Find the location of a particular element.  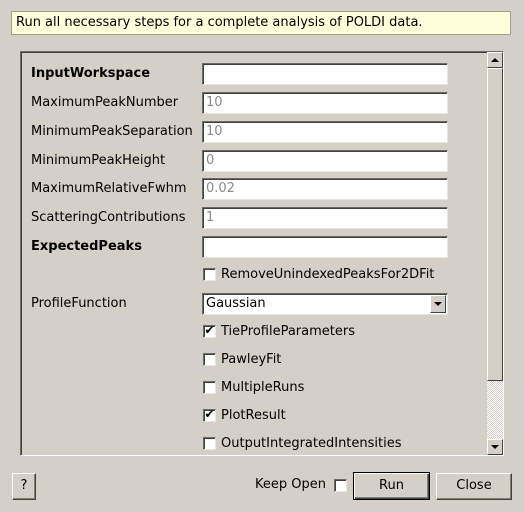

property-label: MaximumRelativeFwhm is located at coordinates (109, 188).